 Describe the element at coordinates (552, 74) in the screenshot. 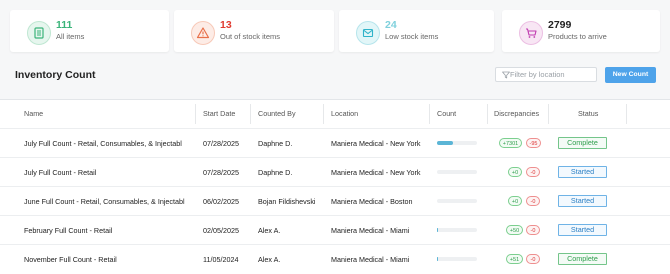

I see `location-filter-input` at that location.